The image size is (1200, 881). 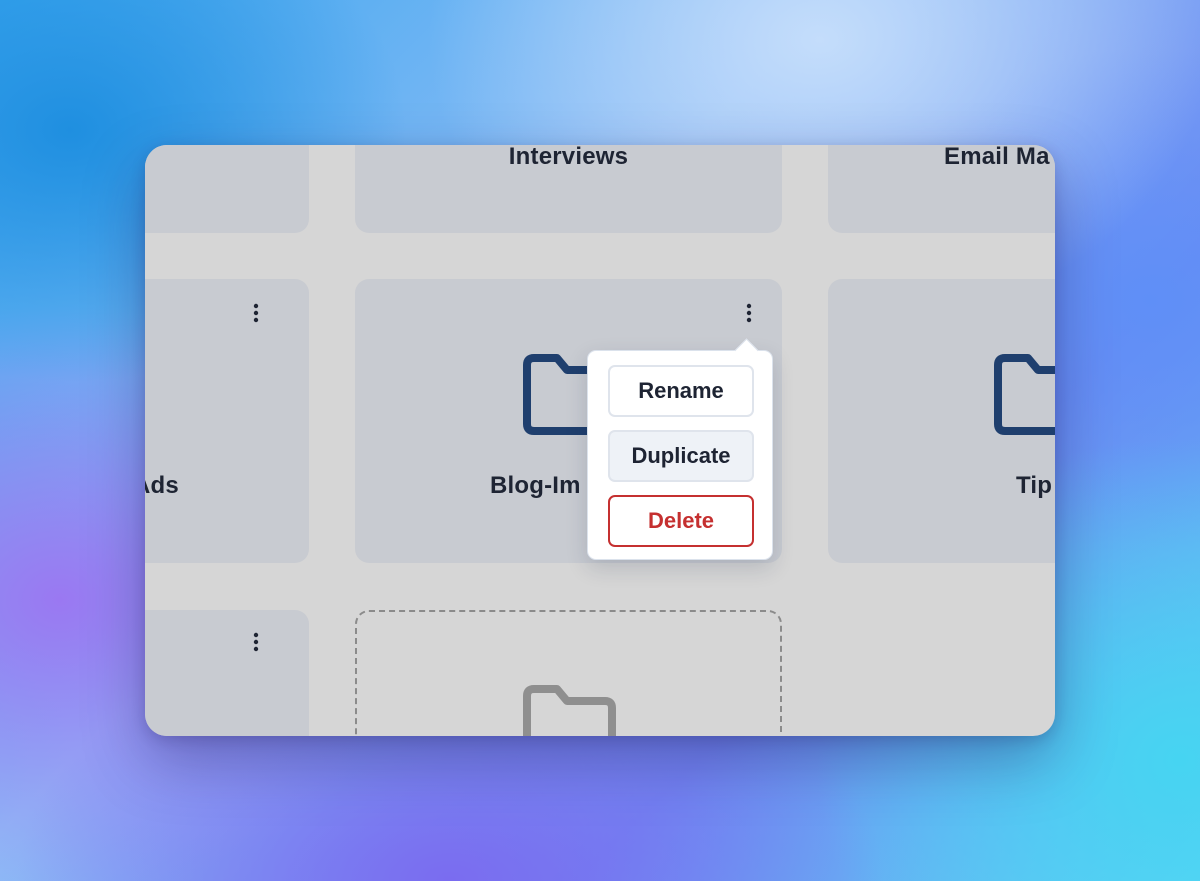 What do you see at coordinates (227, 421) in the screenshot?
I see `folder-card-ads: Ads` at bounding box center [227, 421].